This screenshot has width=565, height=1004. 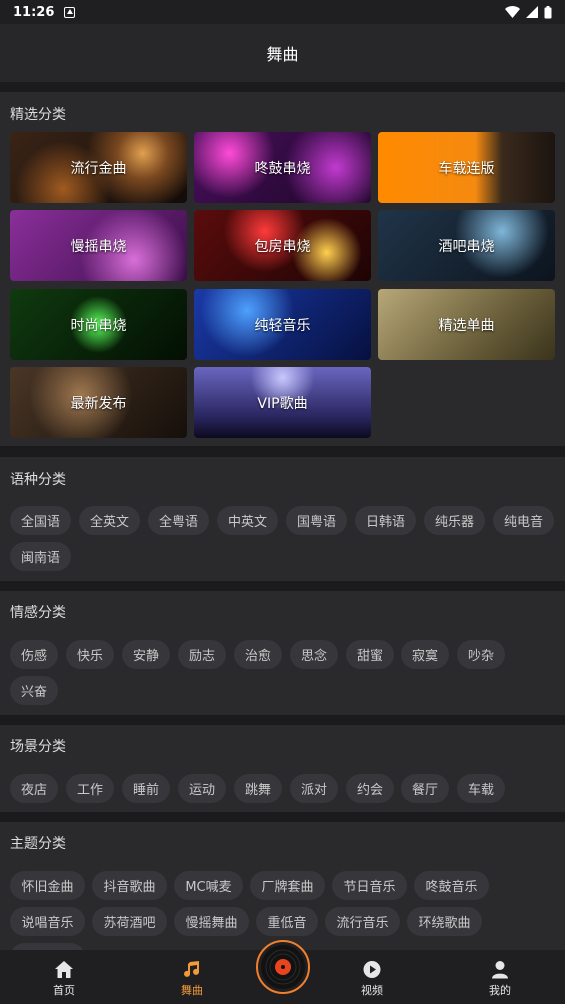 I want to click on now-playing-disc-button, so click(x=283, y=967).